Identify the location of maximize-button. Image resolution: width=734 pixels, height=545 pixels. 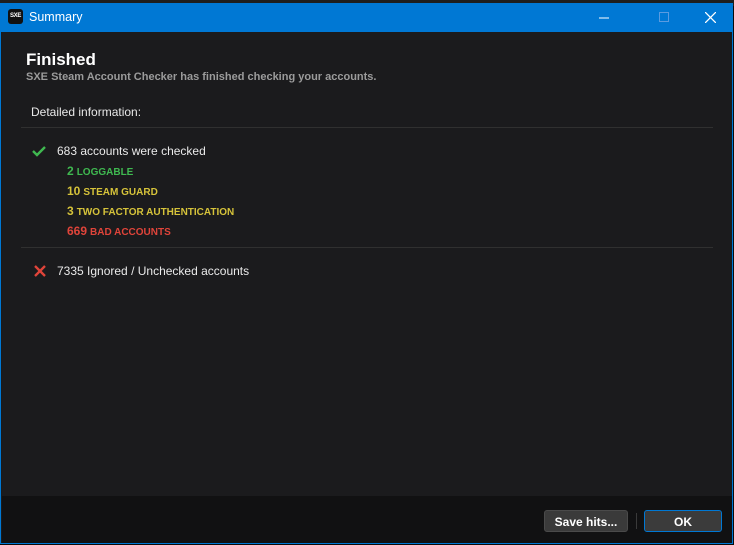
(664, 17).